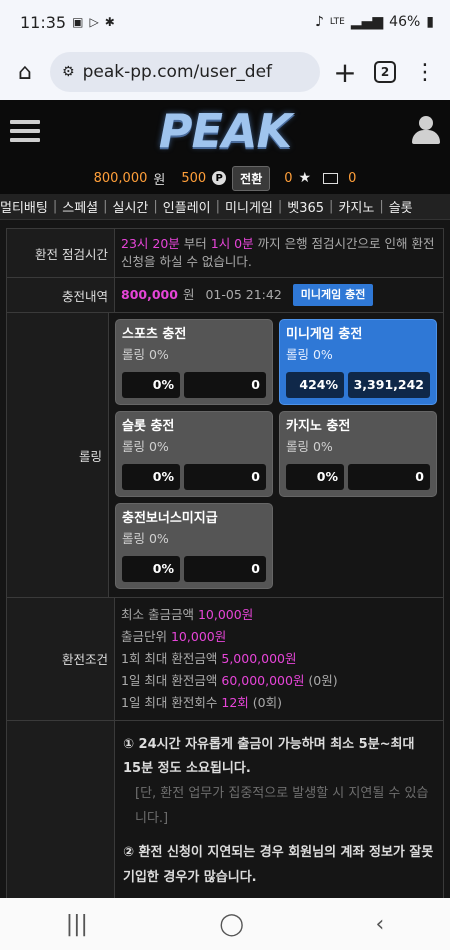 The height and width of the screenshot is (950, 450). I want to click on user-profile-icon, so click(426, 131).